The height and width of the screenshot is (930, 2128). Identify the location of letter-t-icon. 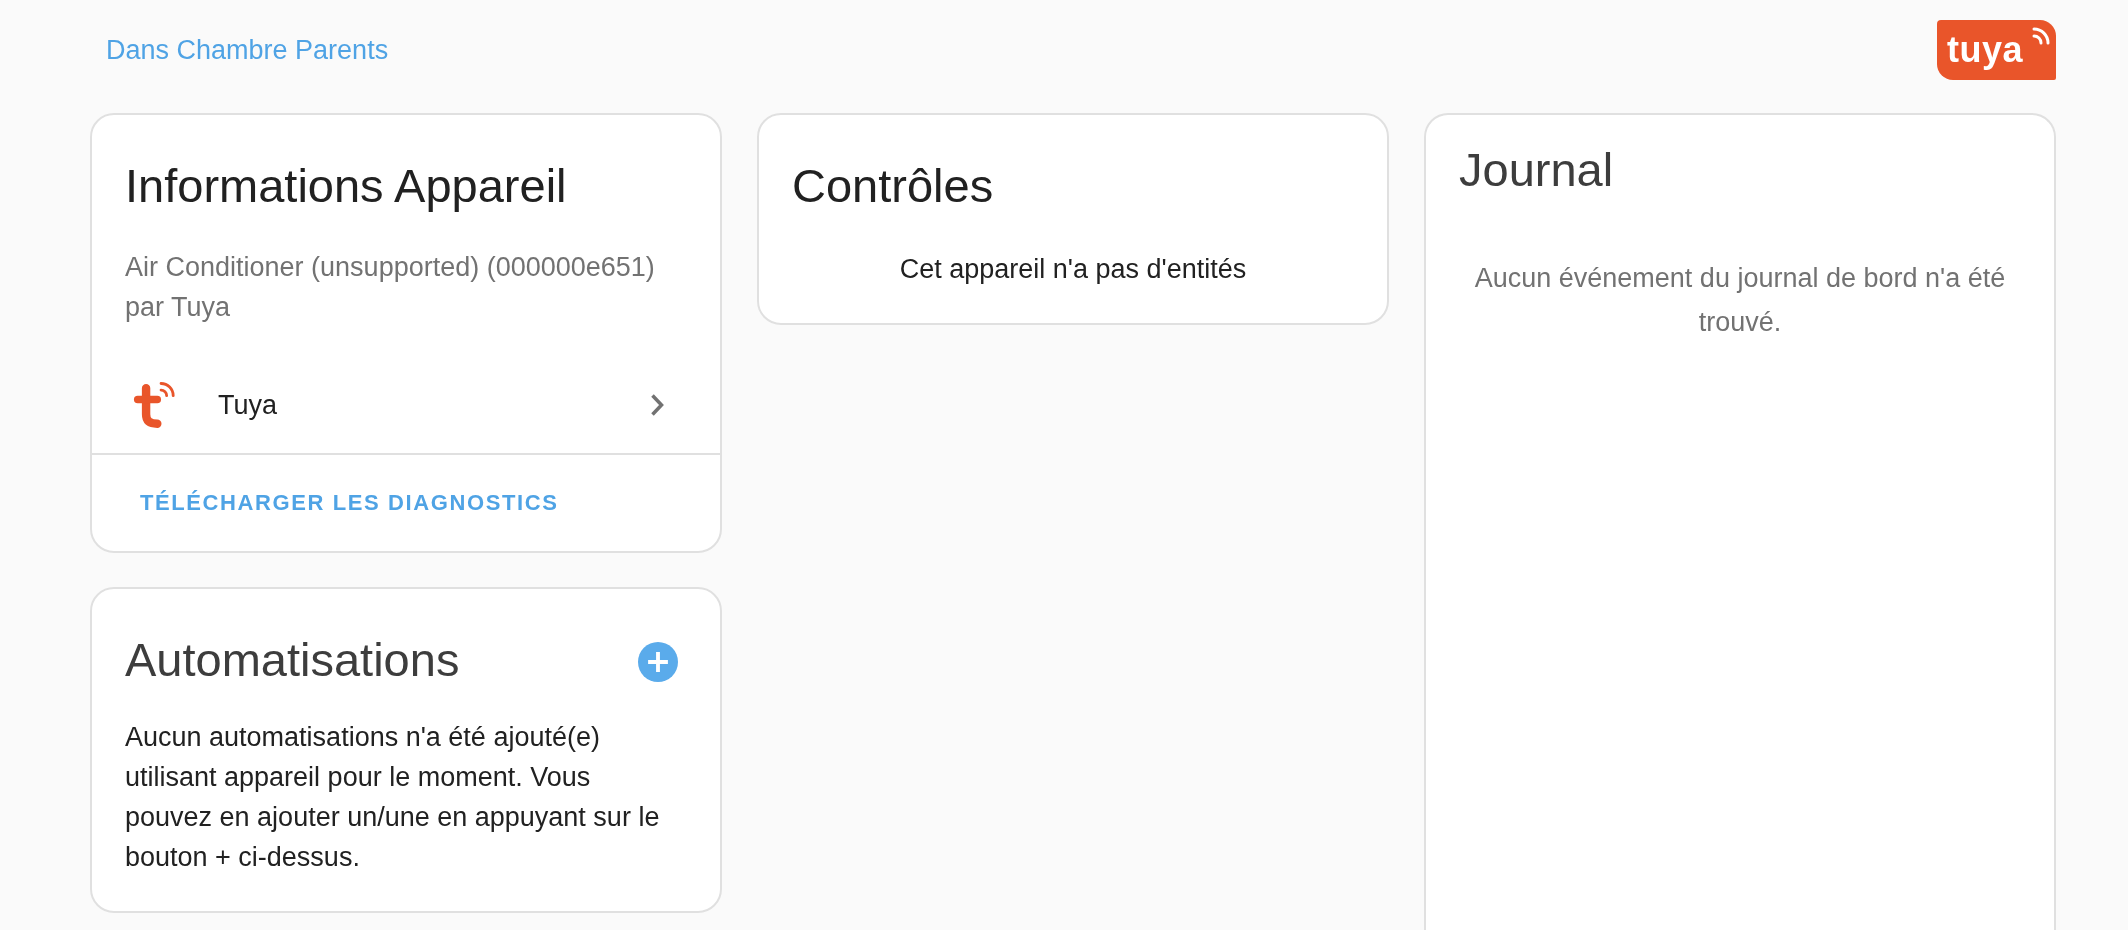
(154, 405).